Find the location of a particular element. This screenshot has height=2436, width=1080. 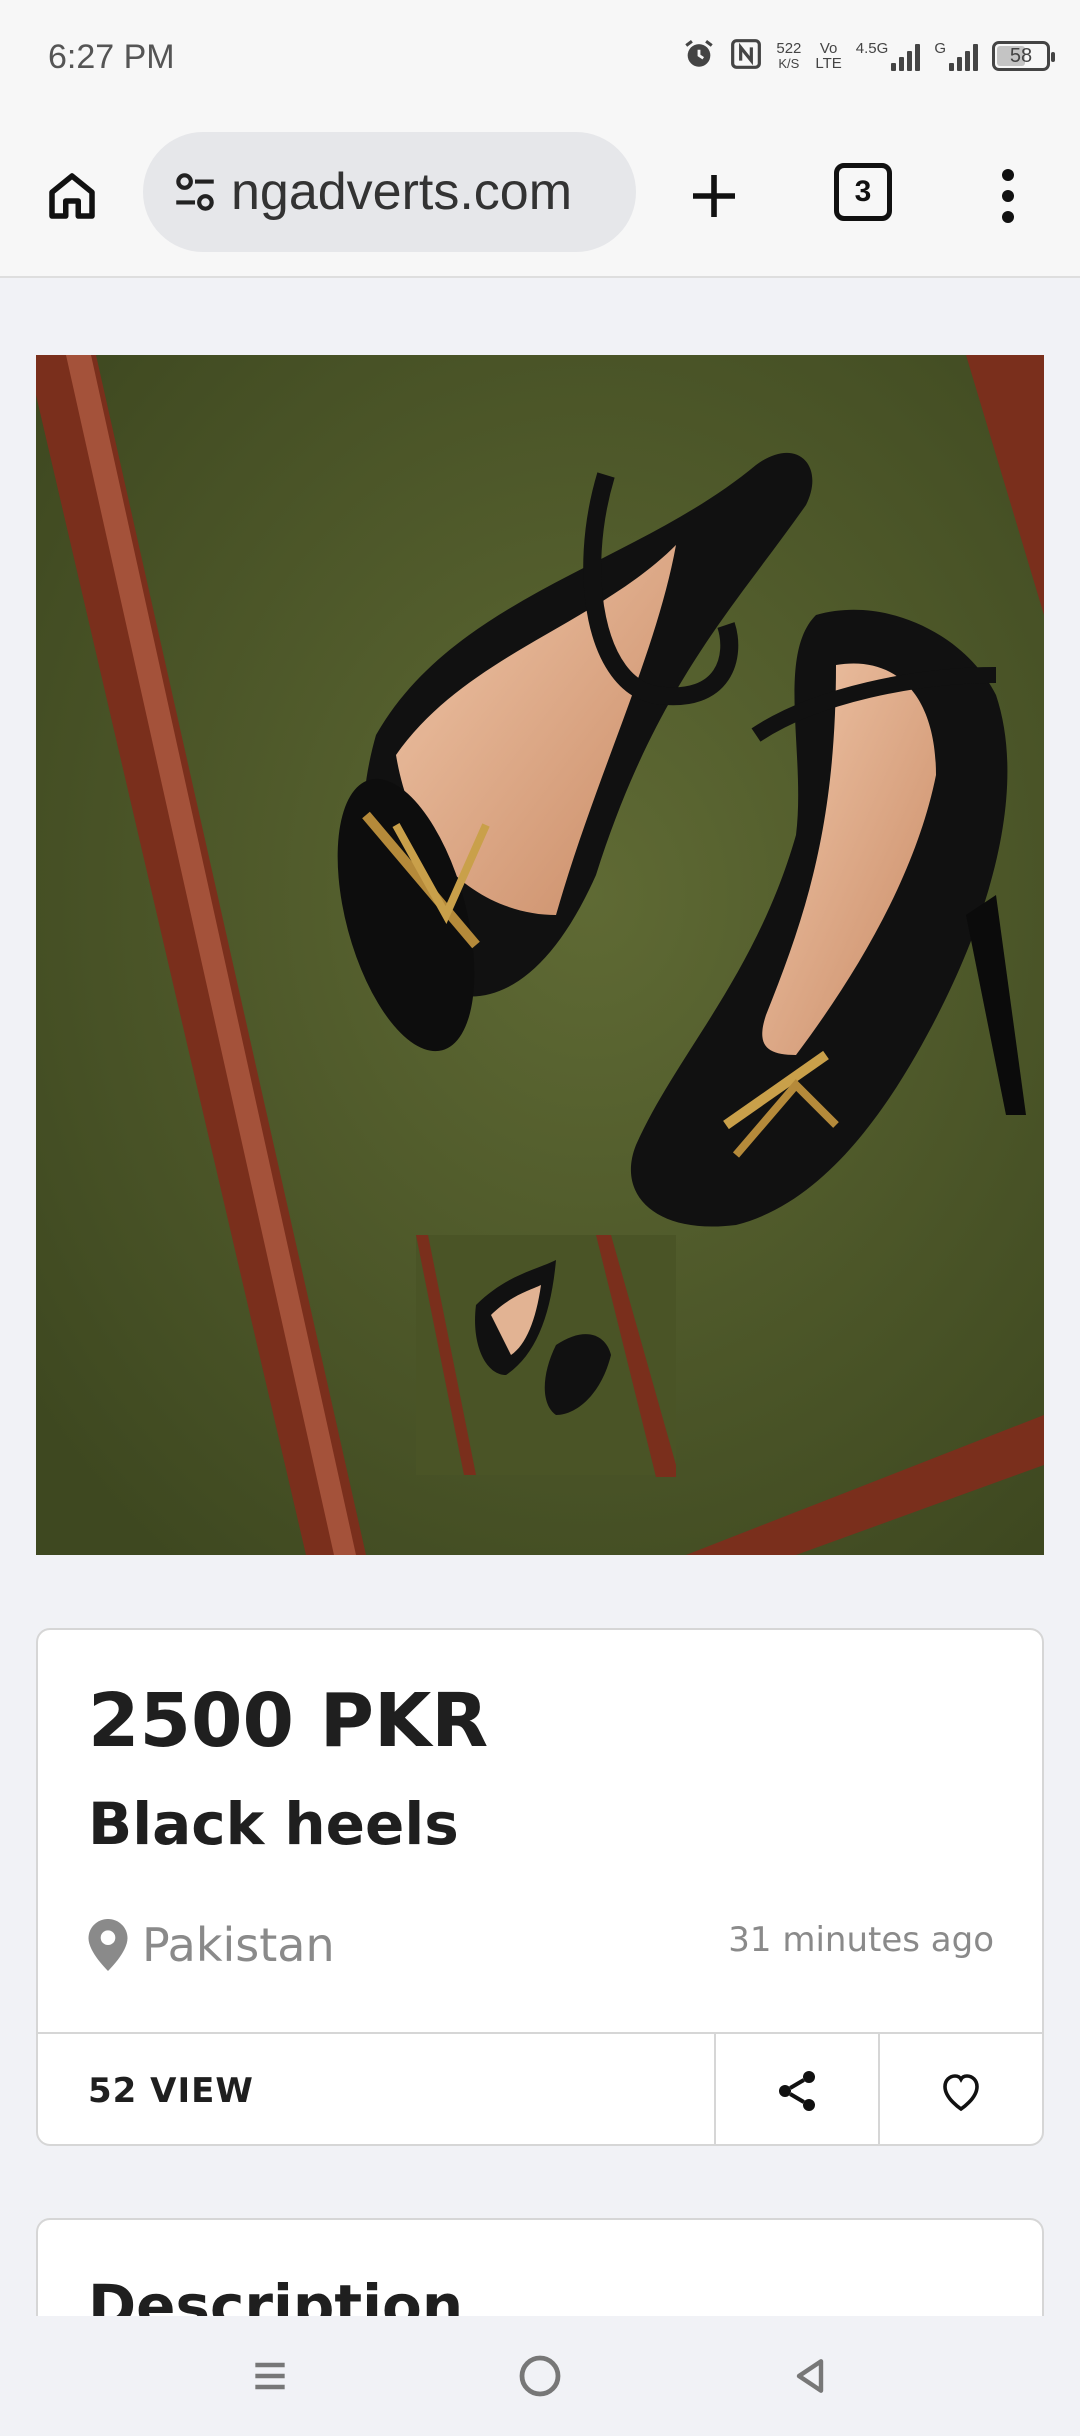

alarm-icon is located at coordinates (699, 56).